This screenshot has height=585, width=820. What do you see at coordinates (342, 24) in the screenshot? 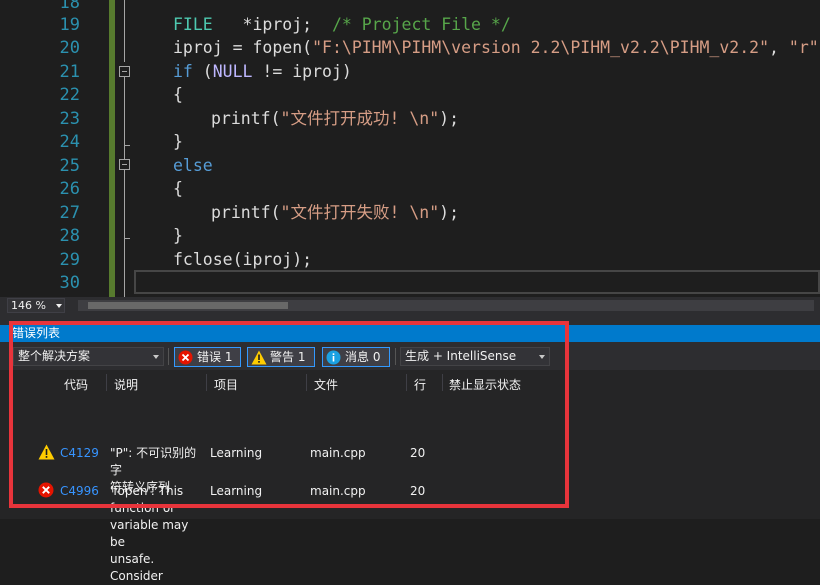
I see `code-line-19: FILE *iproj; /* Project File */` at bounding box center [342, 24].